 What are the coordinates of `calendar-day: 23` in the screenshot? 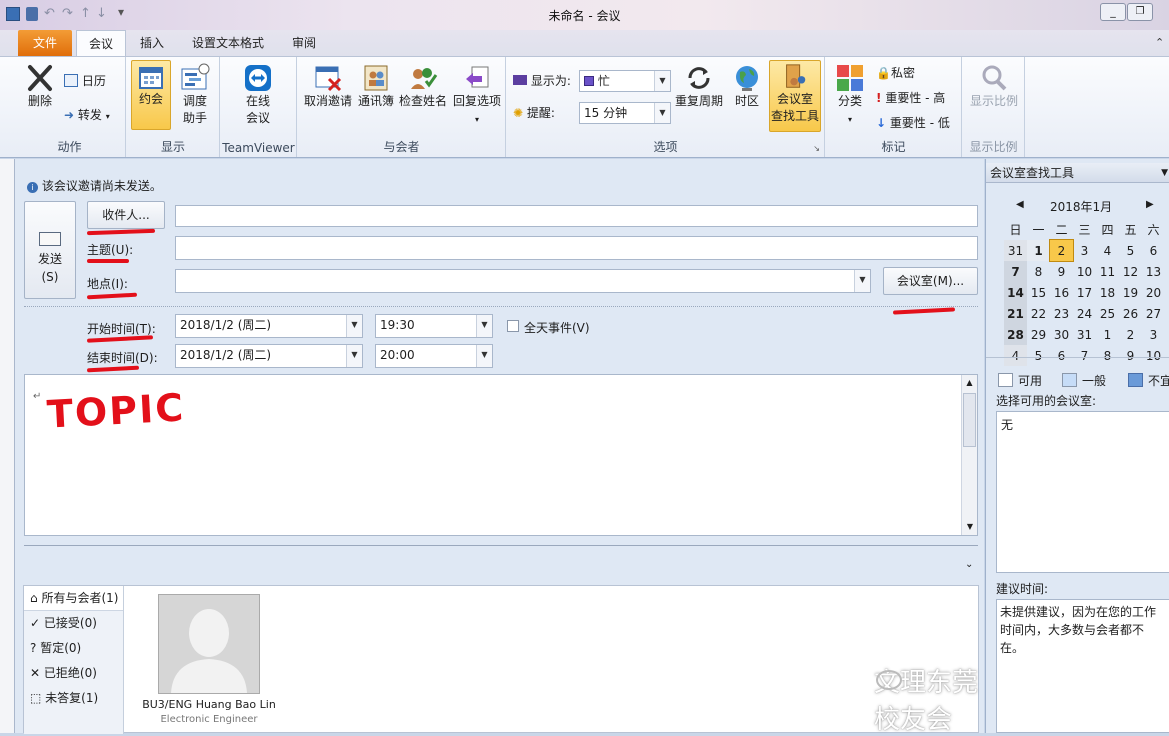 It's located at (1061, 313).